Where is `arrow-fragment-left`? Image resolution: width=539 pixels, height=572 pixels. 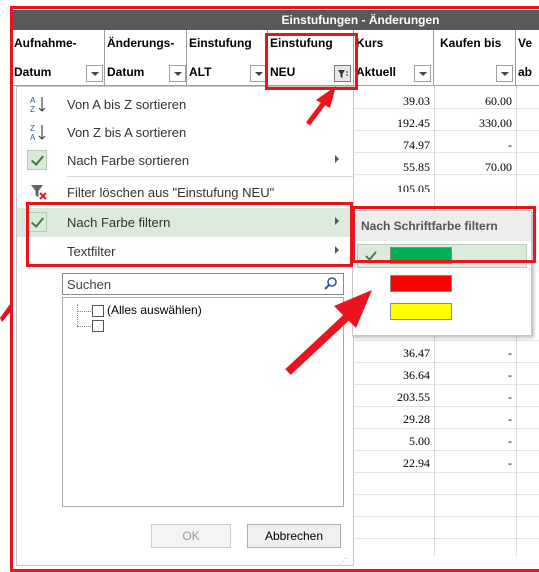
arrow-fragment-left is located at coordinates (6, 313).